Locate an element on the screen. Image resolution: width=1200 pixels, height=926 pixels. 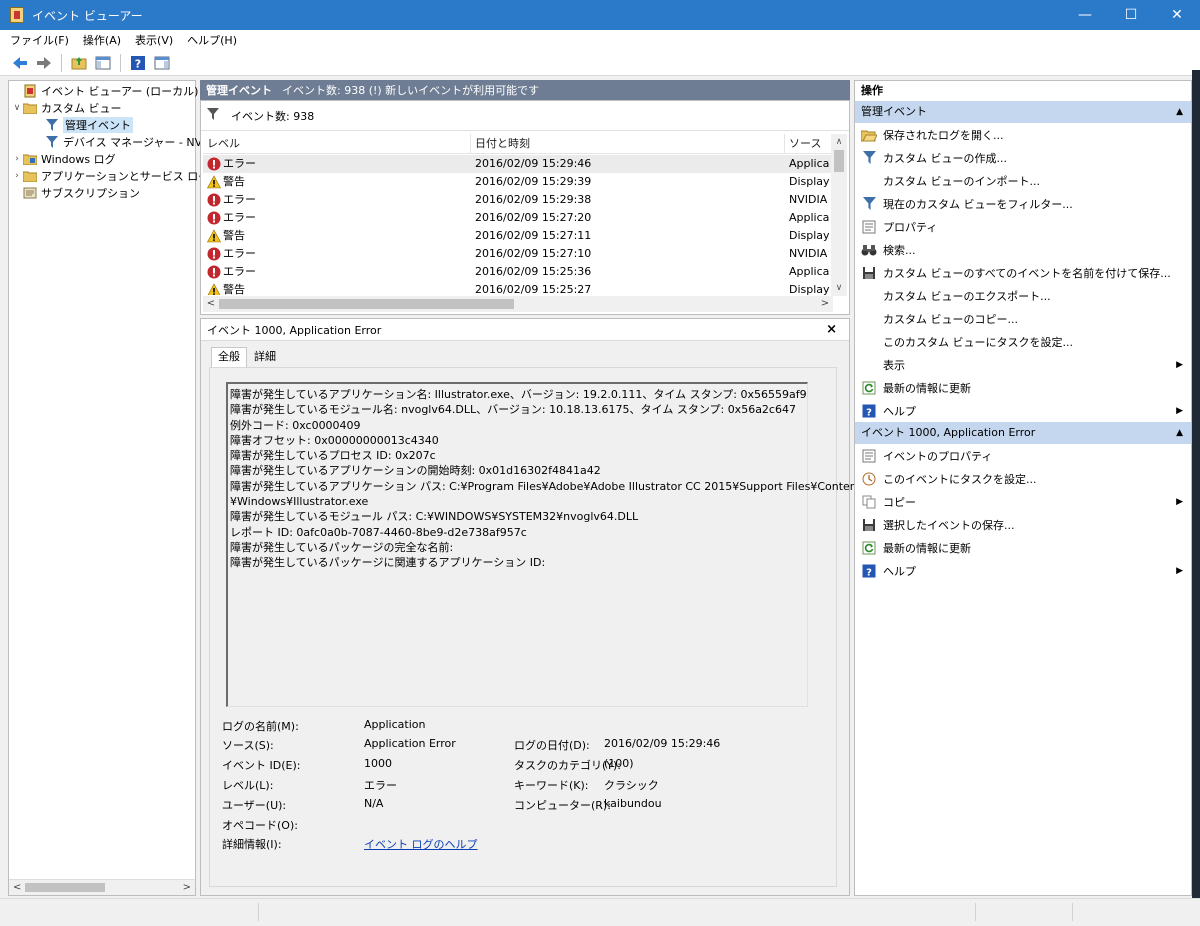
tree-item-custom-views: ∨ カスタム ビュー is located at coordinates (66, 107).